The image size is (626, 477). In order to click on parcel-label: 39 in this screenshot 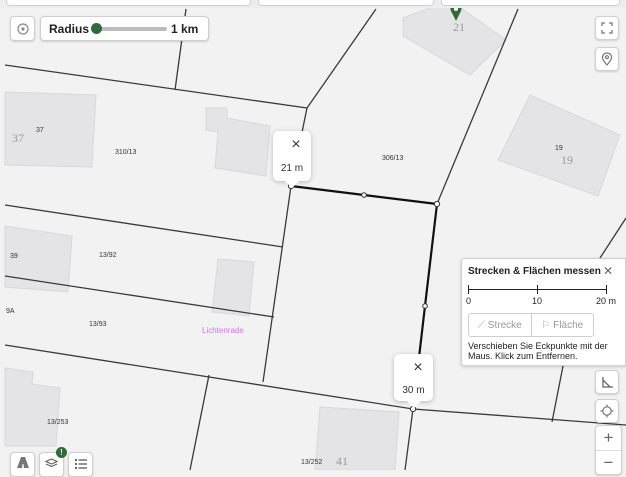, I will do `click(14, 256)`.